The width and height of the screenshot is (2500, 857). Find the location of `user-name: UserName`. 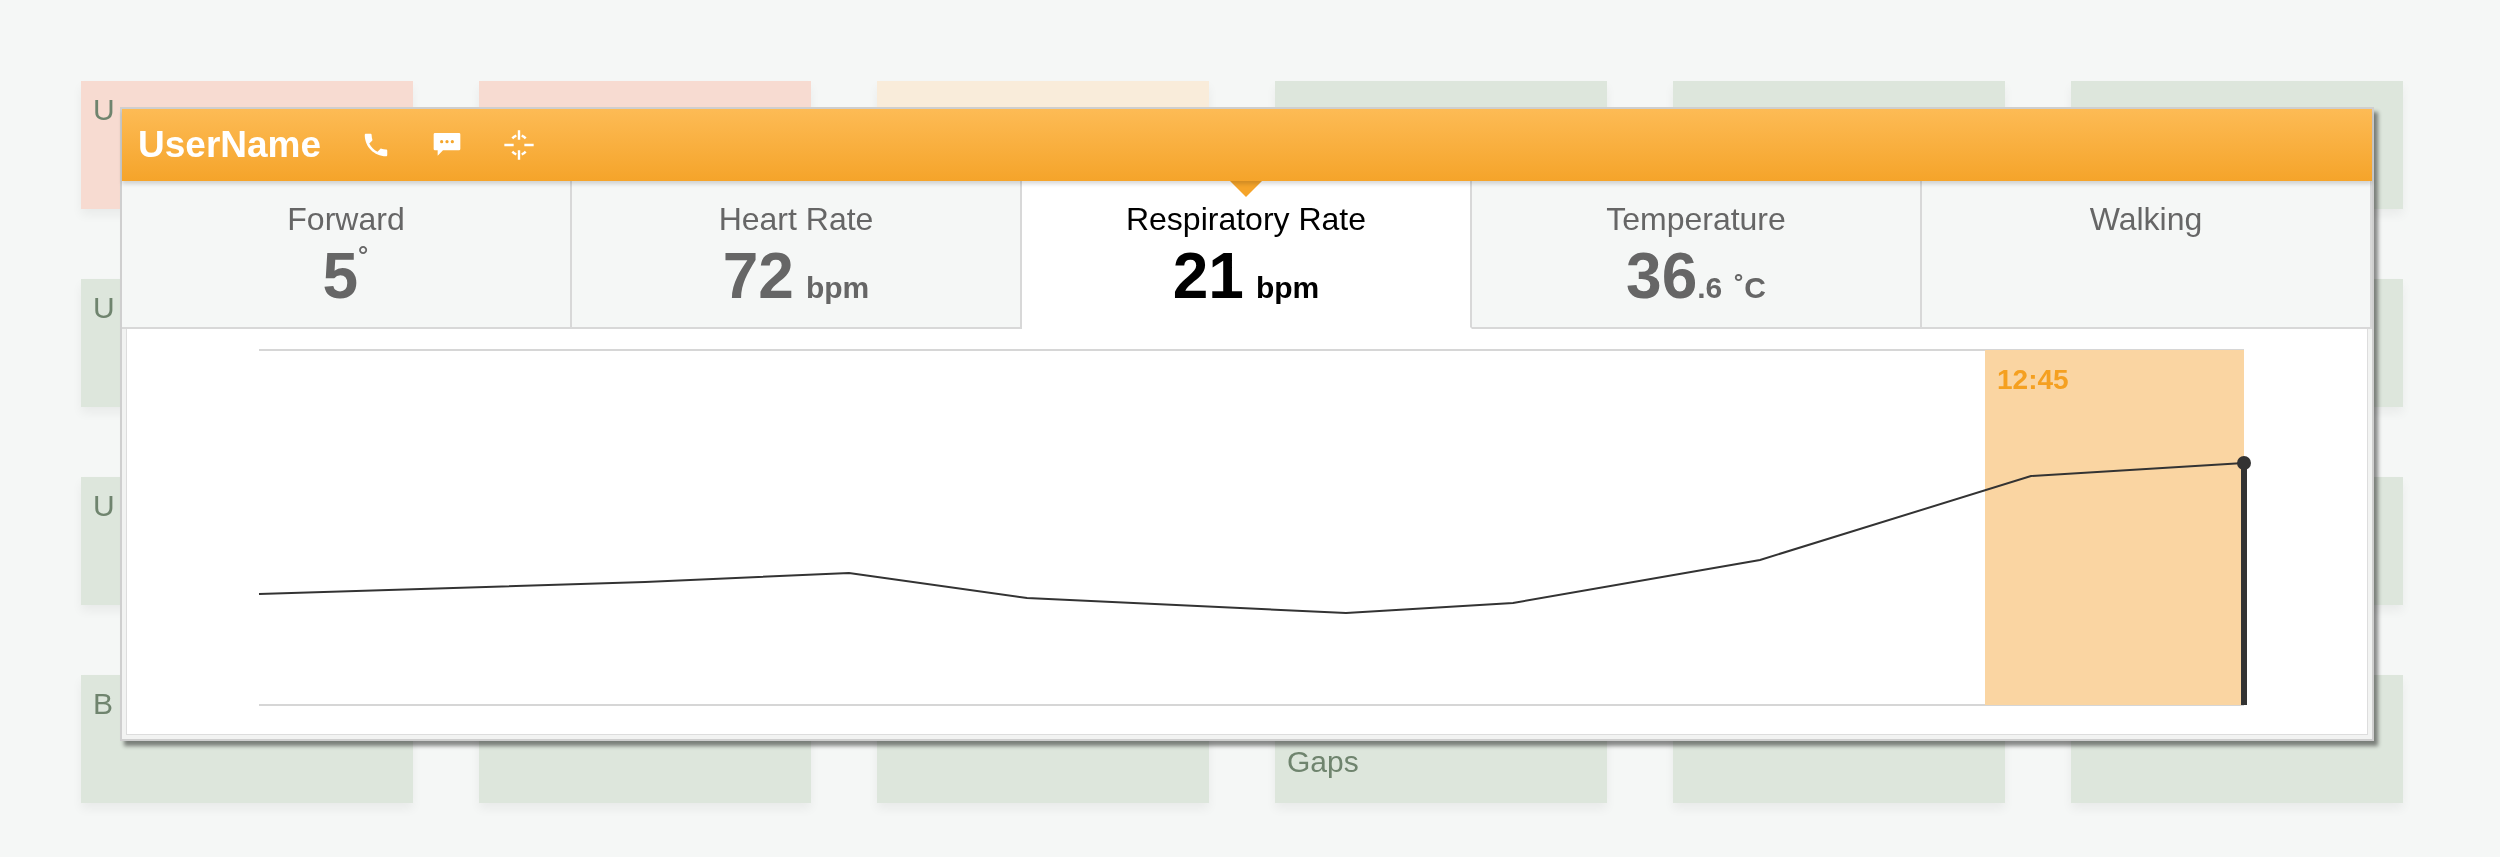

user-name: UserName is located at coordinates (230, 145).